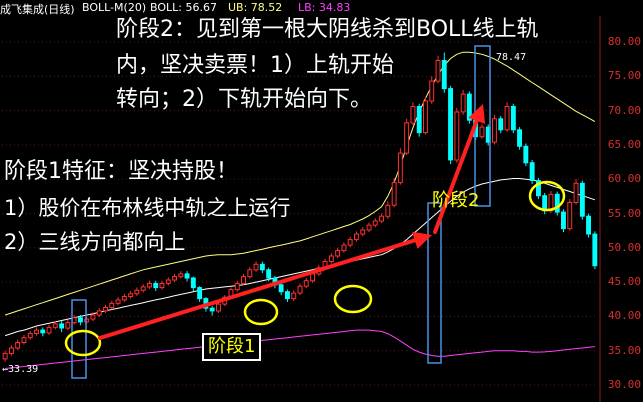  I want to click on y-tick-label: 65.00, so click(624, 144).